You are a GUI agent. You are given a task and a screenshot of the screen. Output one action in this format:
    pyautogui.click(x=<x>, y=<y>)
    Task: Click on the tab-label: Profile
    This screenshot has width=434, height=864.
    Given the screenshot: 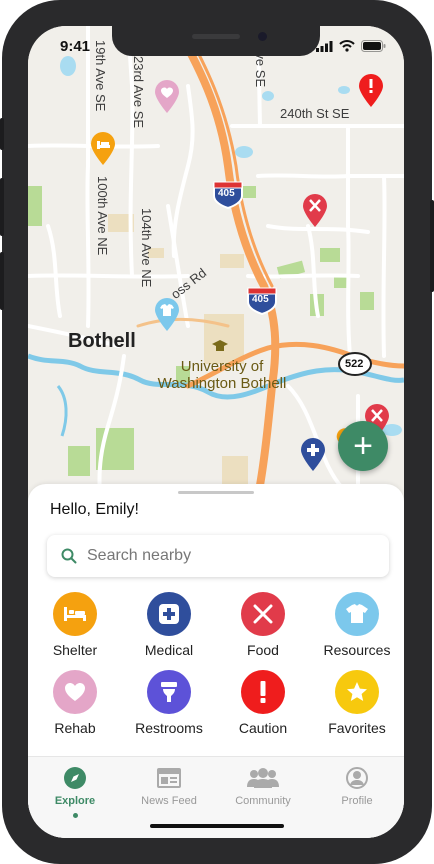 What is the action you would take?
    pyautogui.click(x=357, y=801)
    